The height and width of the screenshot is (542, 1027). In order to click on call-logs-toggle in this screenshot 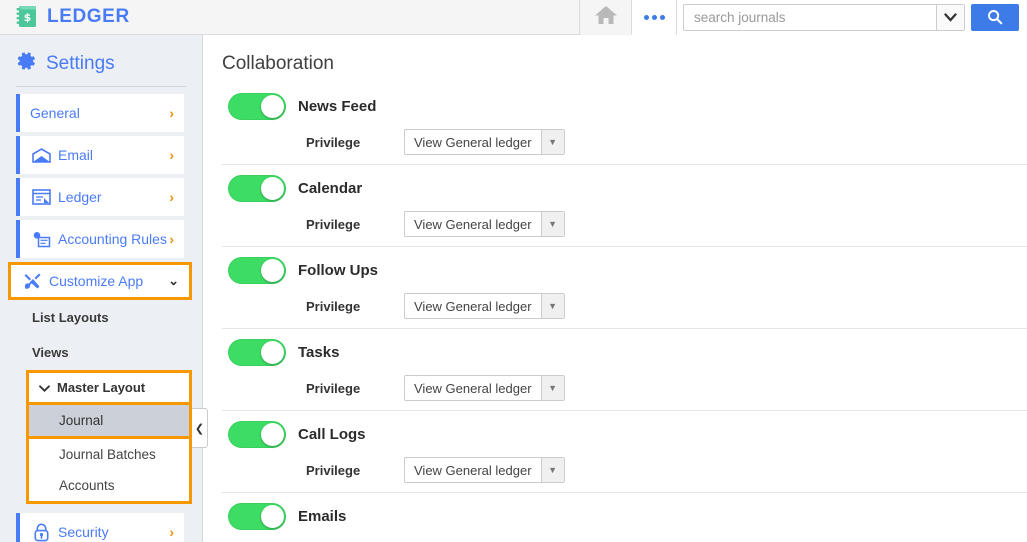, I will do `click(257, 434)`.